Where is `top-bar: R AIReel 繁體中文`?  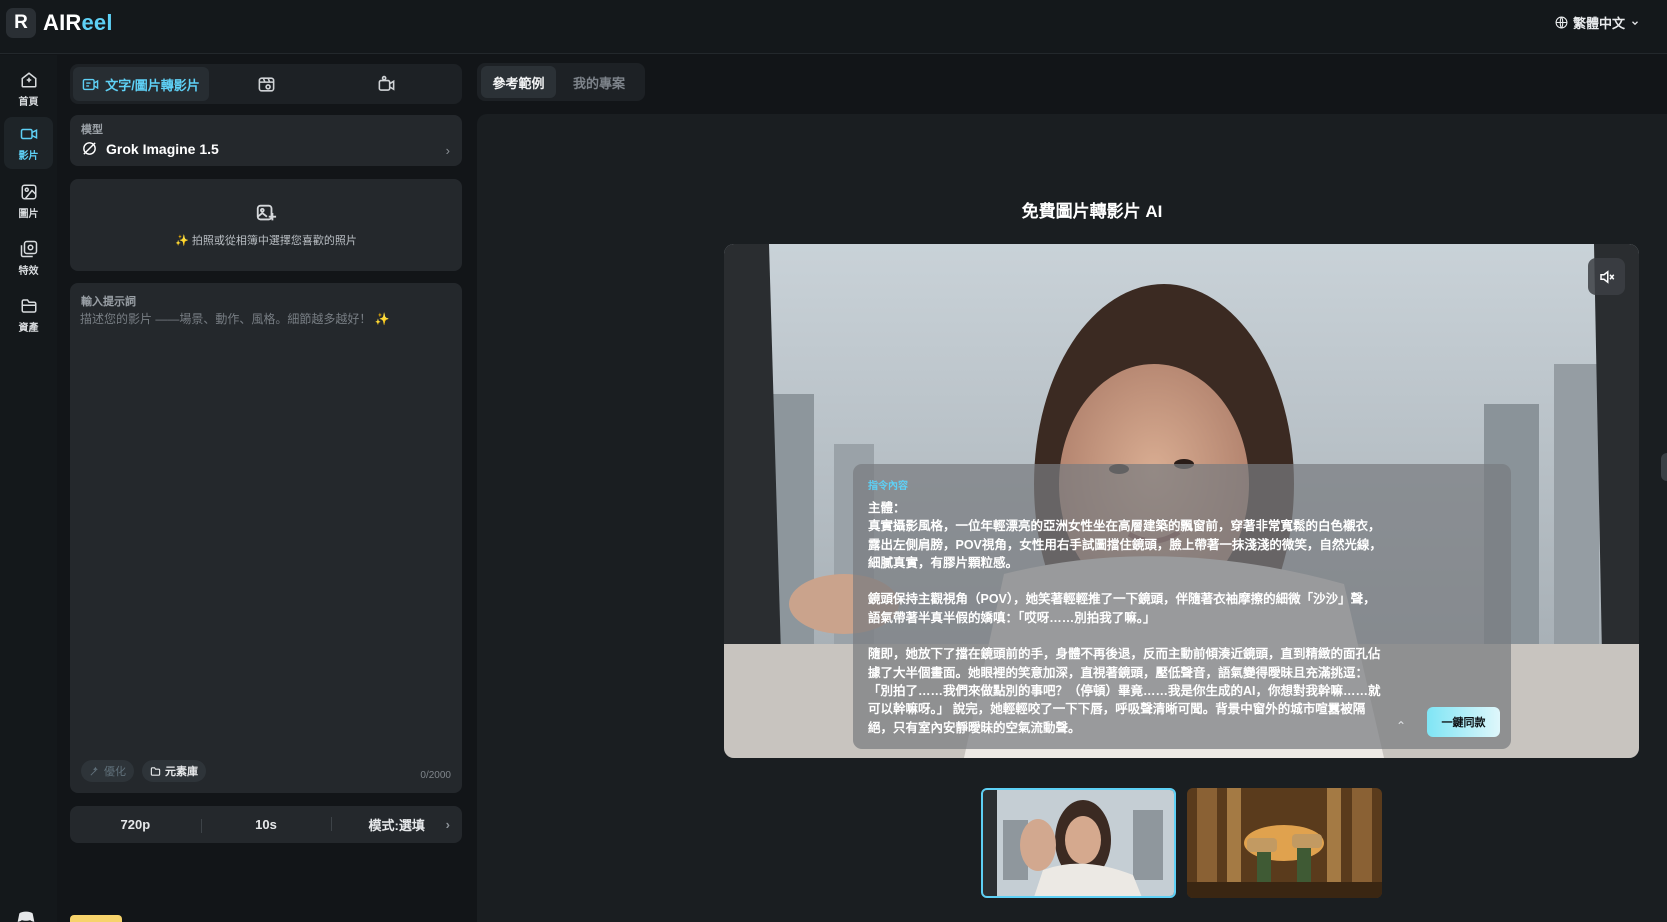
top-bar: R AIReel 繁體中文 is located at coordinates (833, 27).